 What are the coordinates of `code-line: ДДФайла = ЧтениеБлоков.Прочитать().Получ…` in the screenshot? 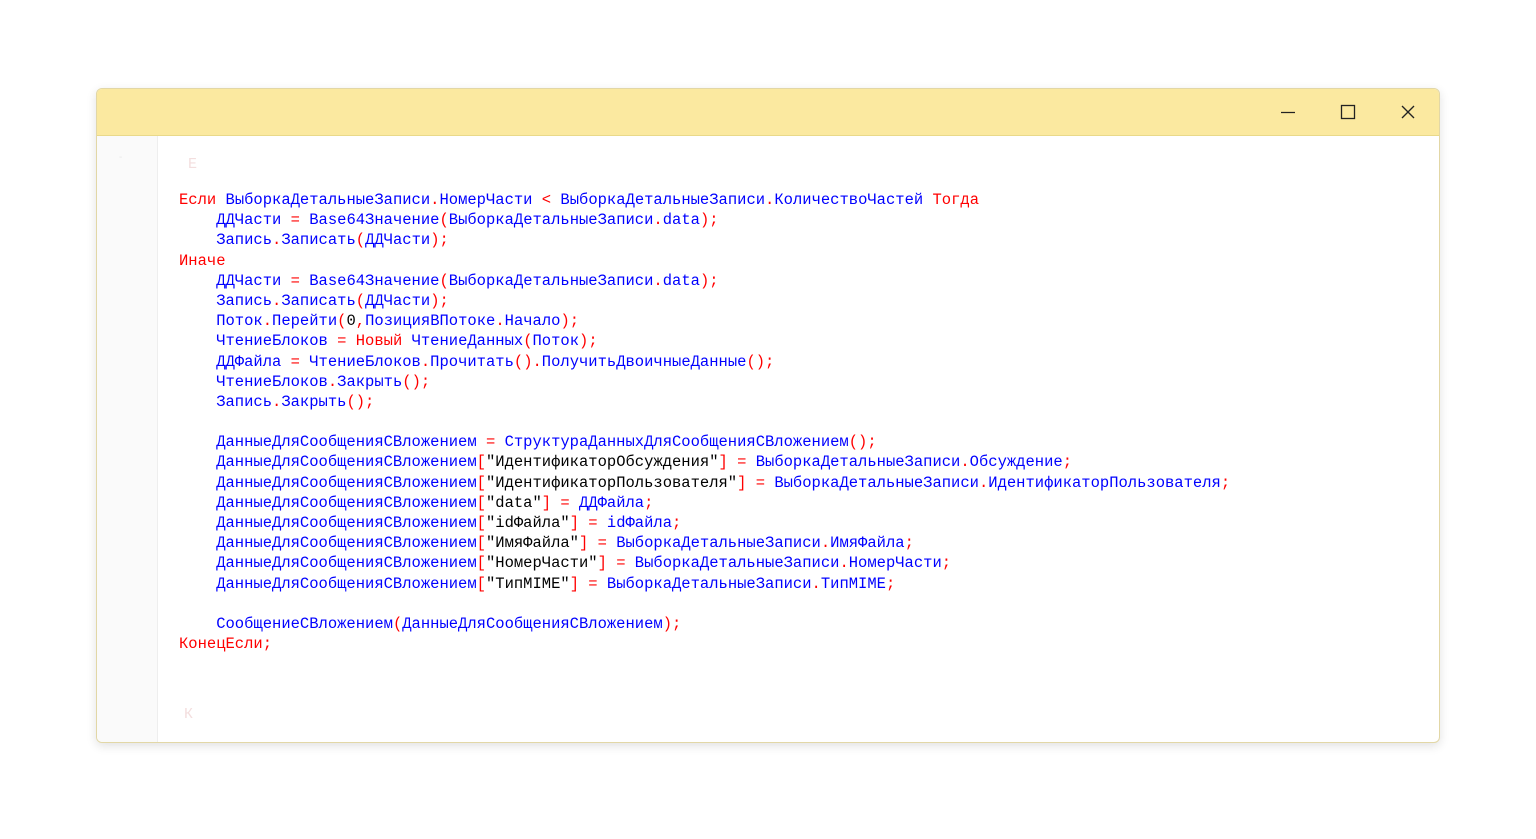 It's located at (704, 362).